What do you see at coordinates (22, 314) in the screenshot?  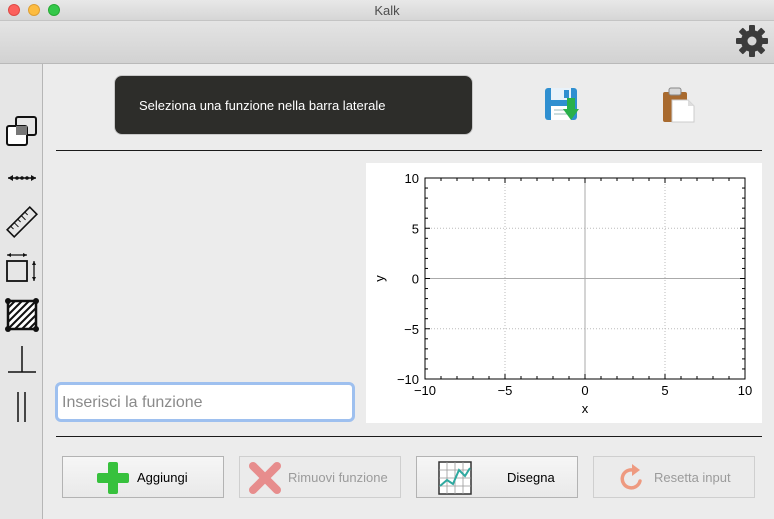 I see `hatched-square-icon` at bounding box center [22, 314].